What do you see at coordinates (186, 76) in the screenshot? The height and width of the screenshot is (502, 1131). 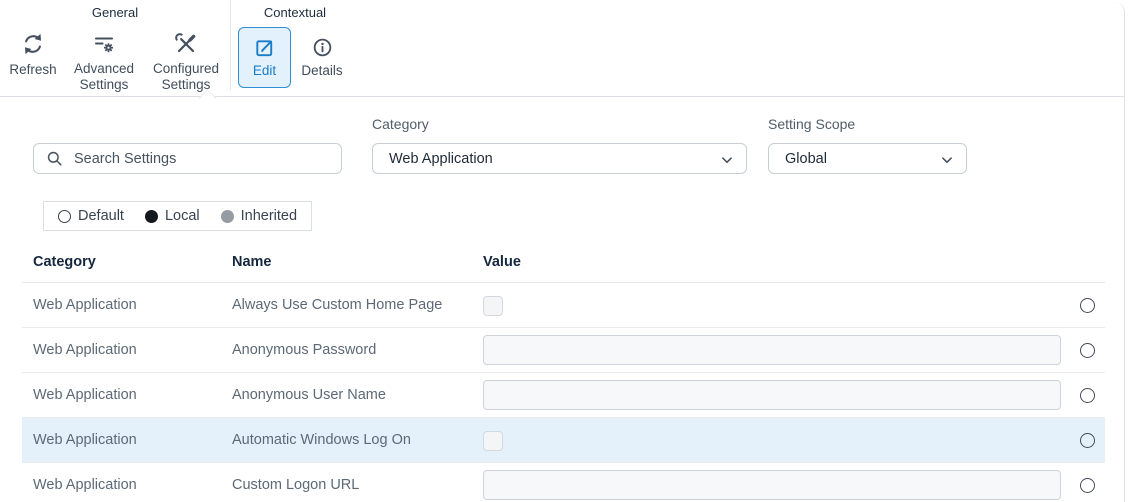 I see `configured-settings-button-label: Configured Settings` at bounding box center [186, 76].